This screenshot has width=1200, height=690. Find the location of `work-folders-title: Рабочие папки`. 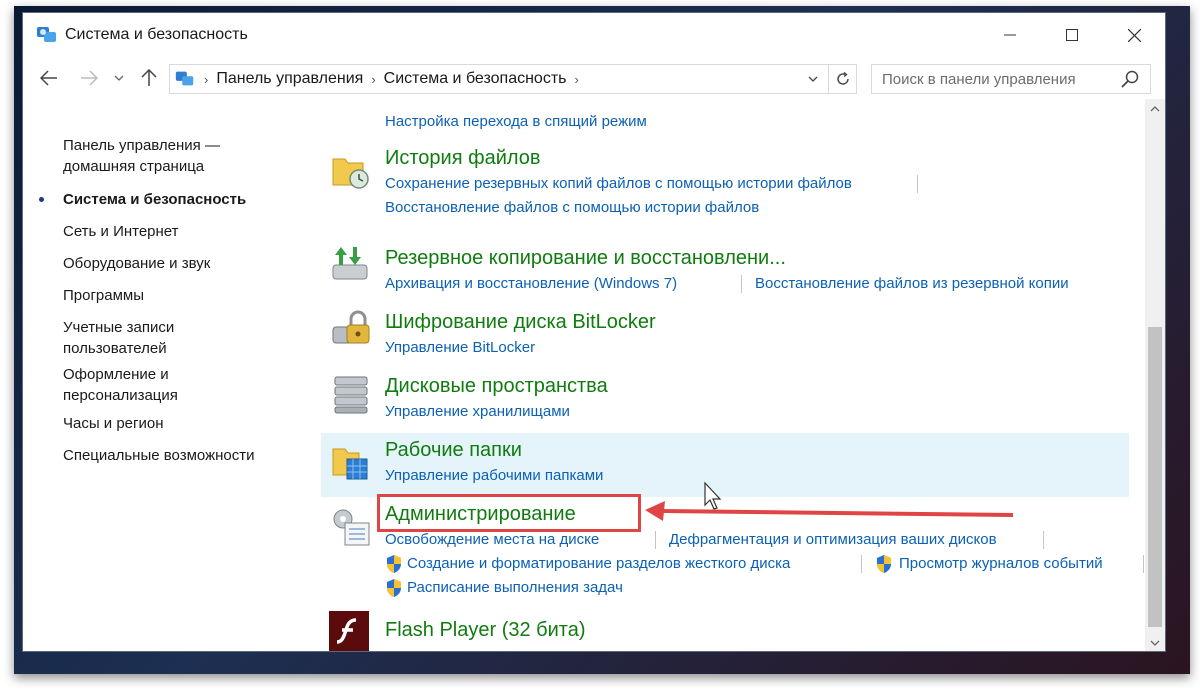

work-folders-title: Рабочие папки is located at coordinates (453, 450).